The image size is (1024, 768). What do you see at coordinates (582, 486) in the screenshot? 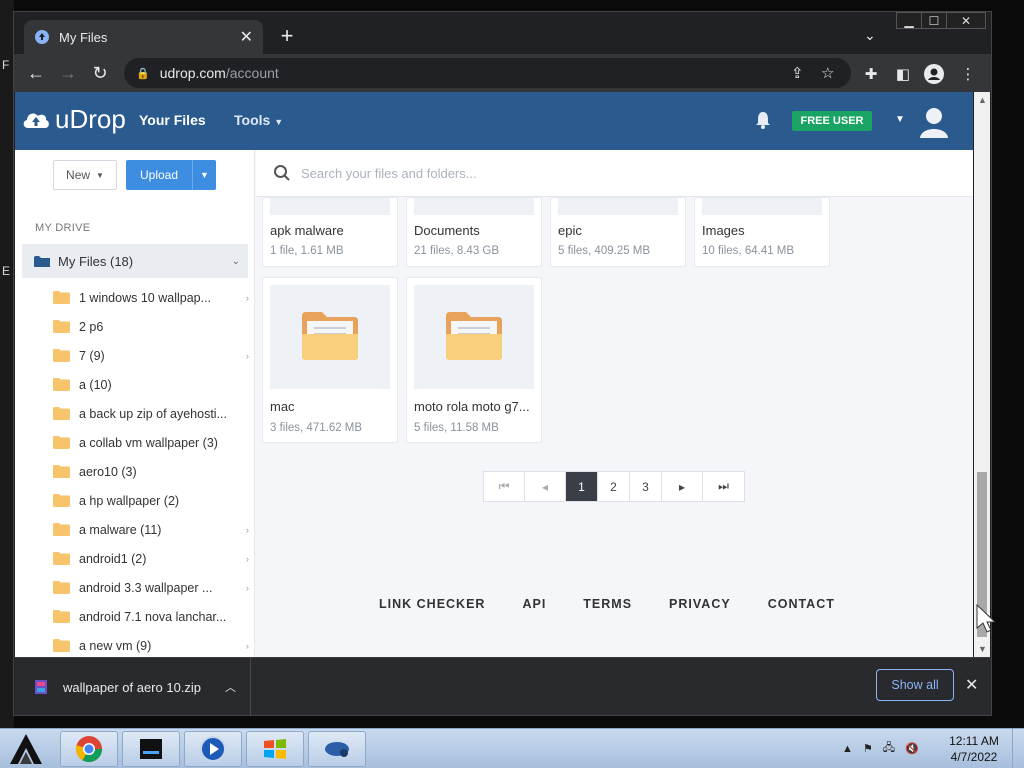
I see `page-button: 1` at bounding box center [582, 486].